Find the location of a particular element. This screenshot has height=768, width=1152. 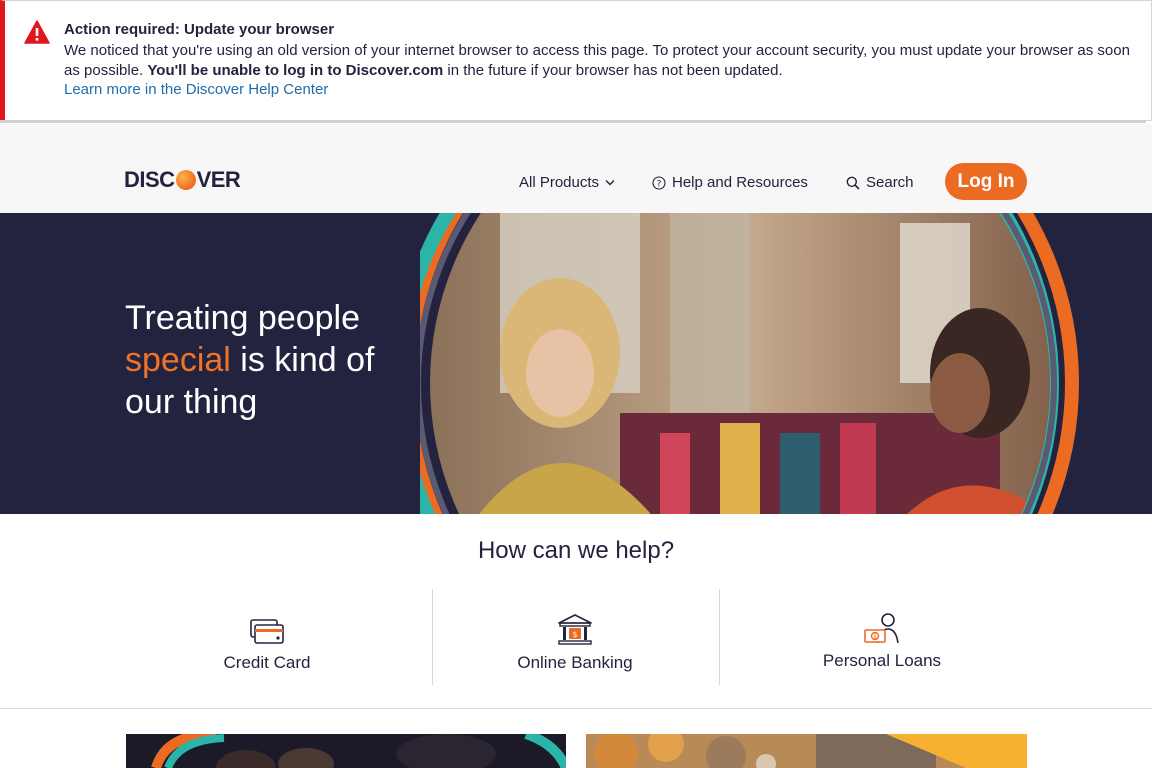

logo-dot-icon is located at coordinates (185, 180).